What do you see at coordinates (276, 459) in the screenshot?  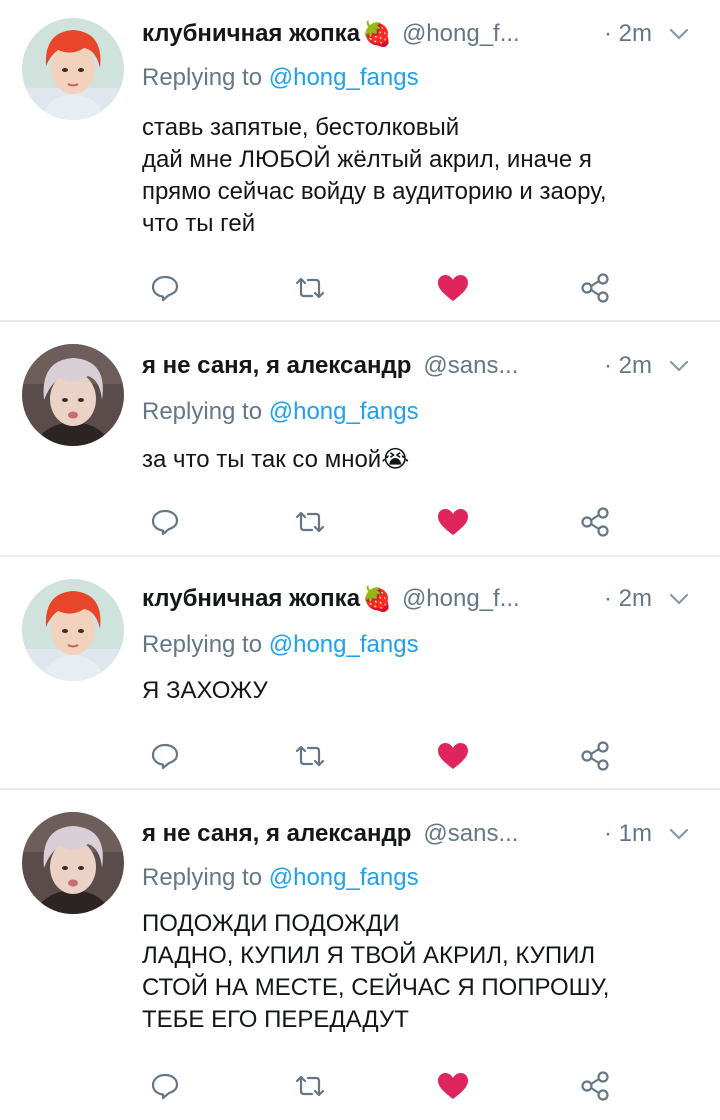 I see `tweet-text-line: за что ты так со мной😭` at bounding box center [276, 459].